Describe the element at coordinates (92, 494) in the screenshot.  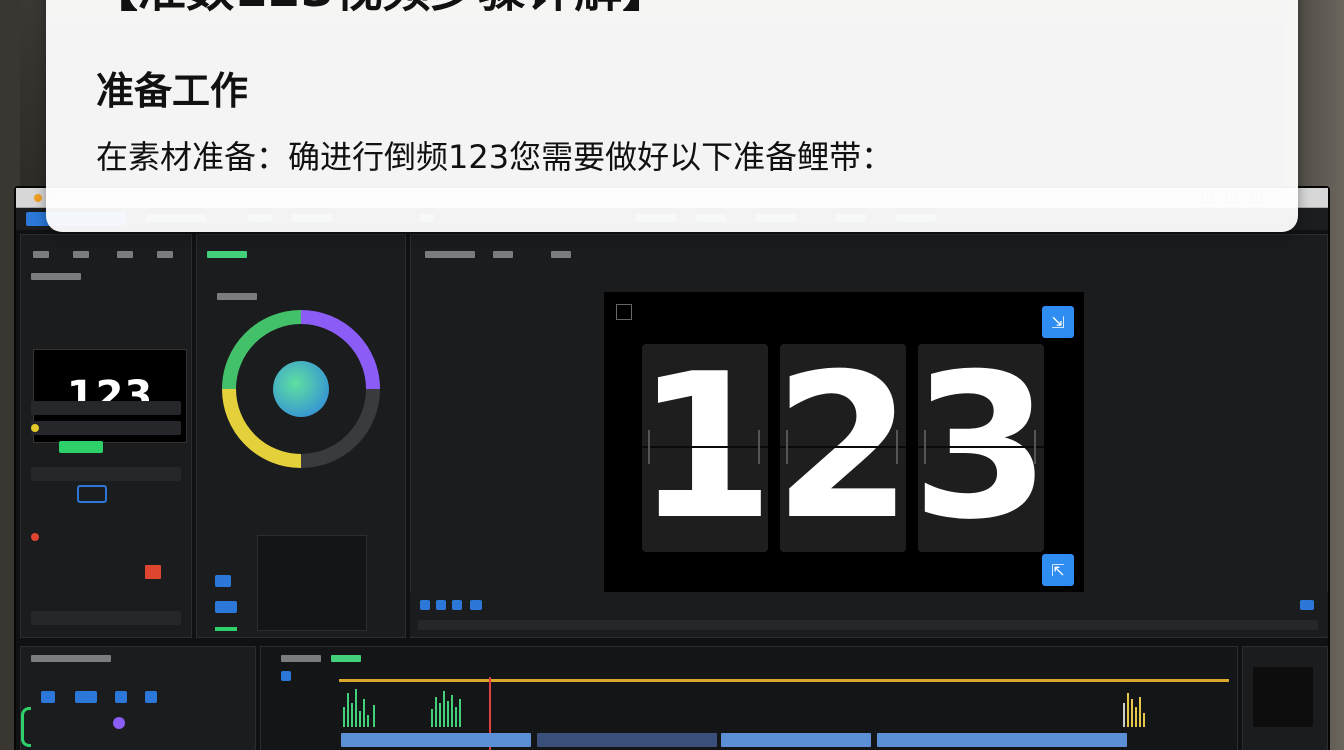
I see `keyframe-icon` at that location.